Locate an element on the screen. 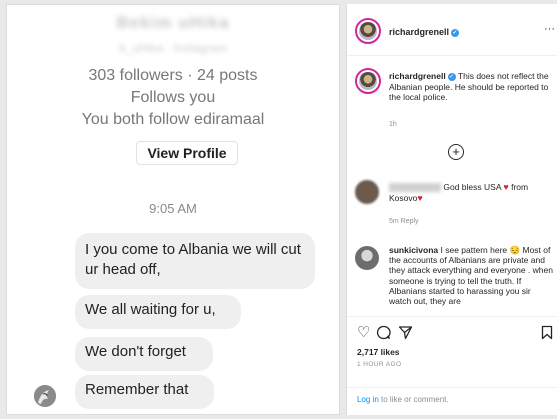 The image size is (557, 419). comment-username: sunkicivona is located at coordinates (413, 250).